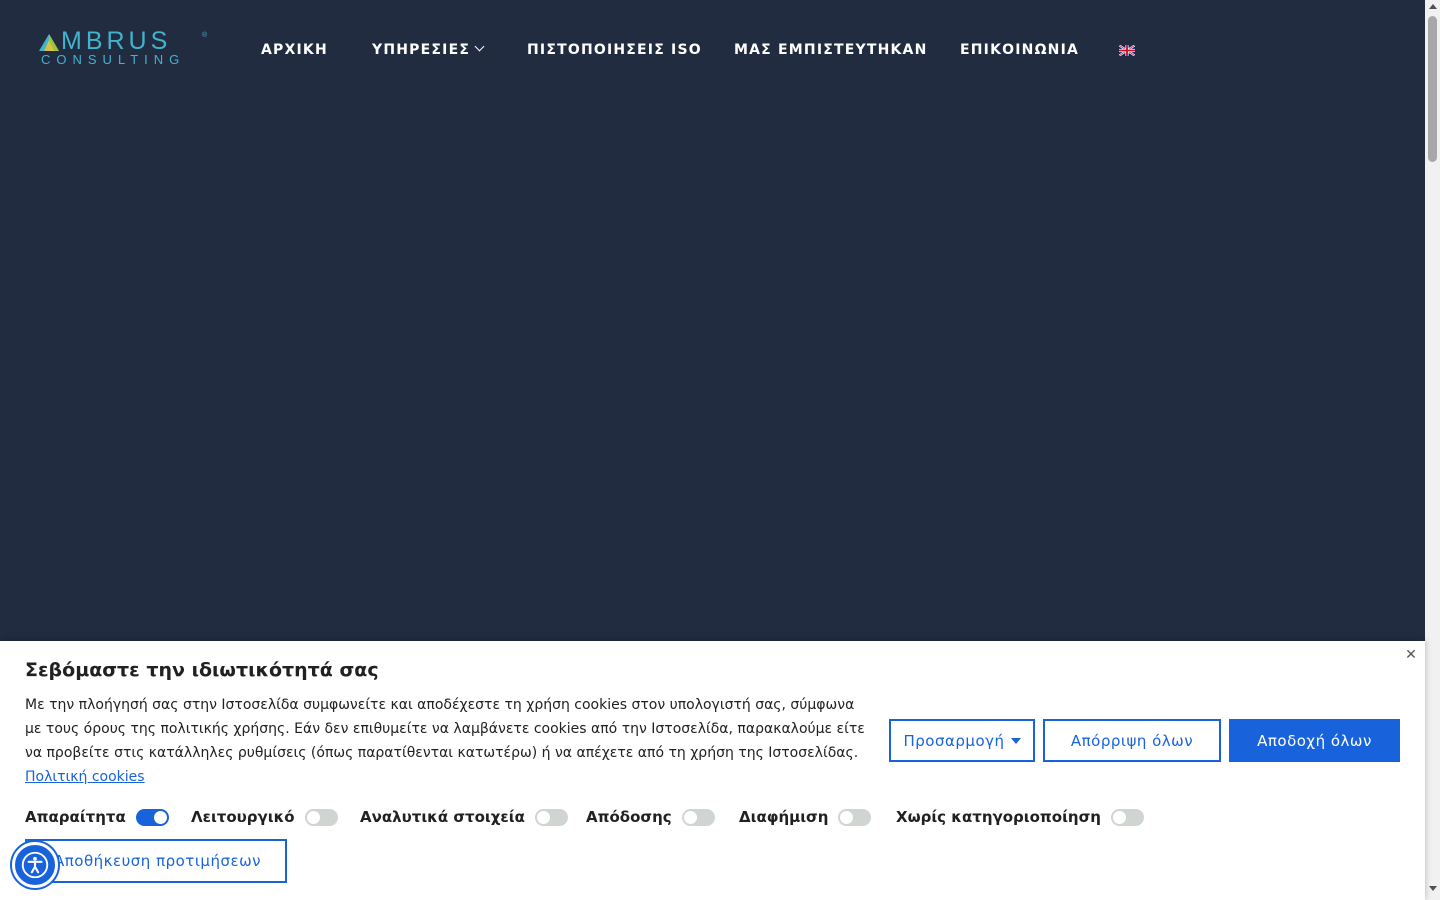  What do you see at coordinates (1433, 6) in the screenshot?
I see `scroll-up-arrow-icon` at bounding box center [1433, 6].